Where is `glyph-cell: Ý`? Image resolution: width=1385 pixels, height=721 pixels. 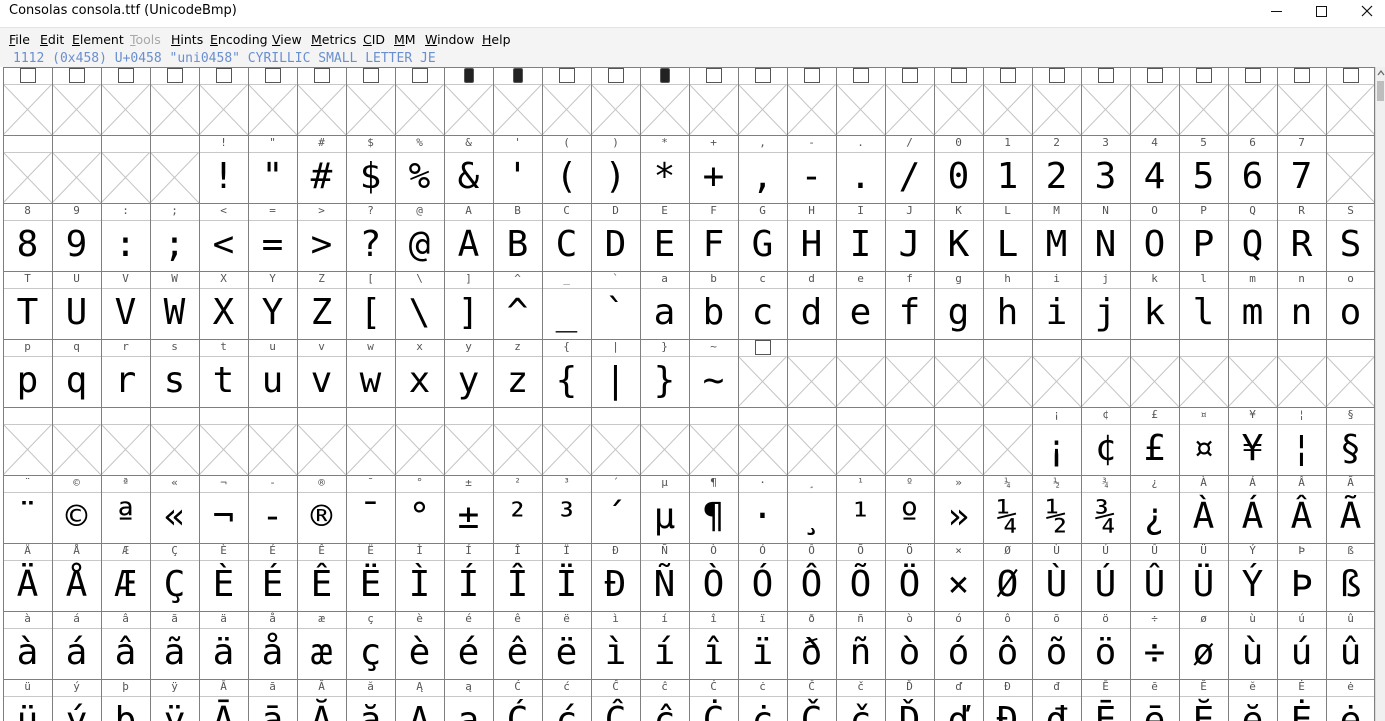 glyph-cell: Ý is located at coordinates (1252, 585).